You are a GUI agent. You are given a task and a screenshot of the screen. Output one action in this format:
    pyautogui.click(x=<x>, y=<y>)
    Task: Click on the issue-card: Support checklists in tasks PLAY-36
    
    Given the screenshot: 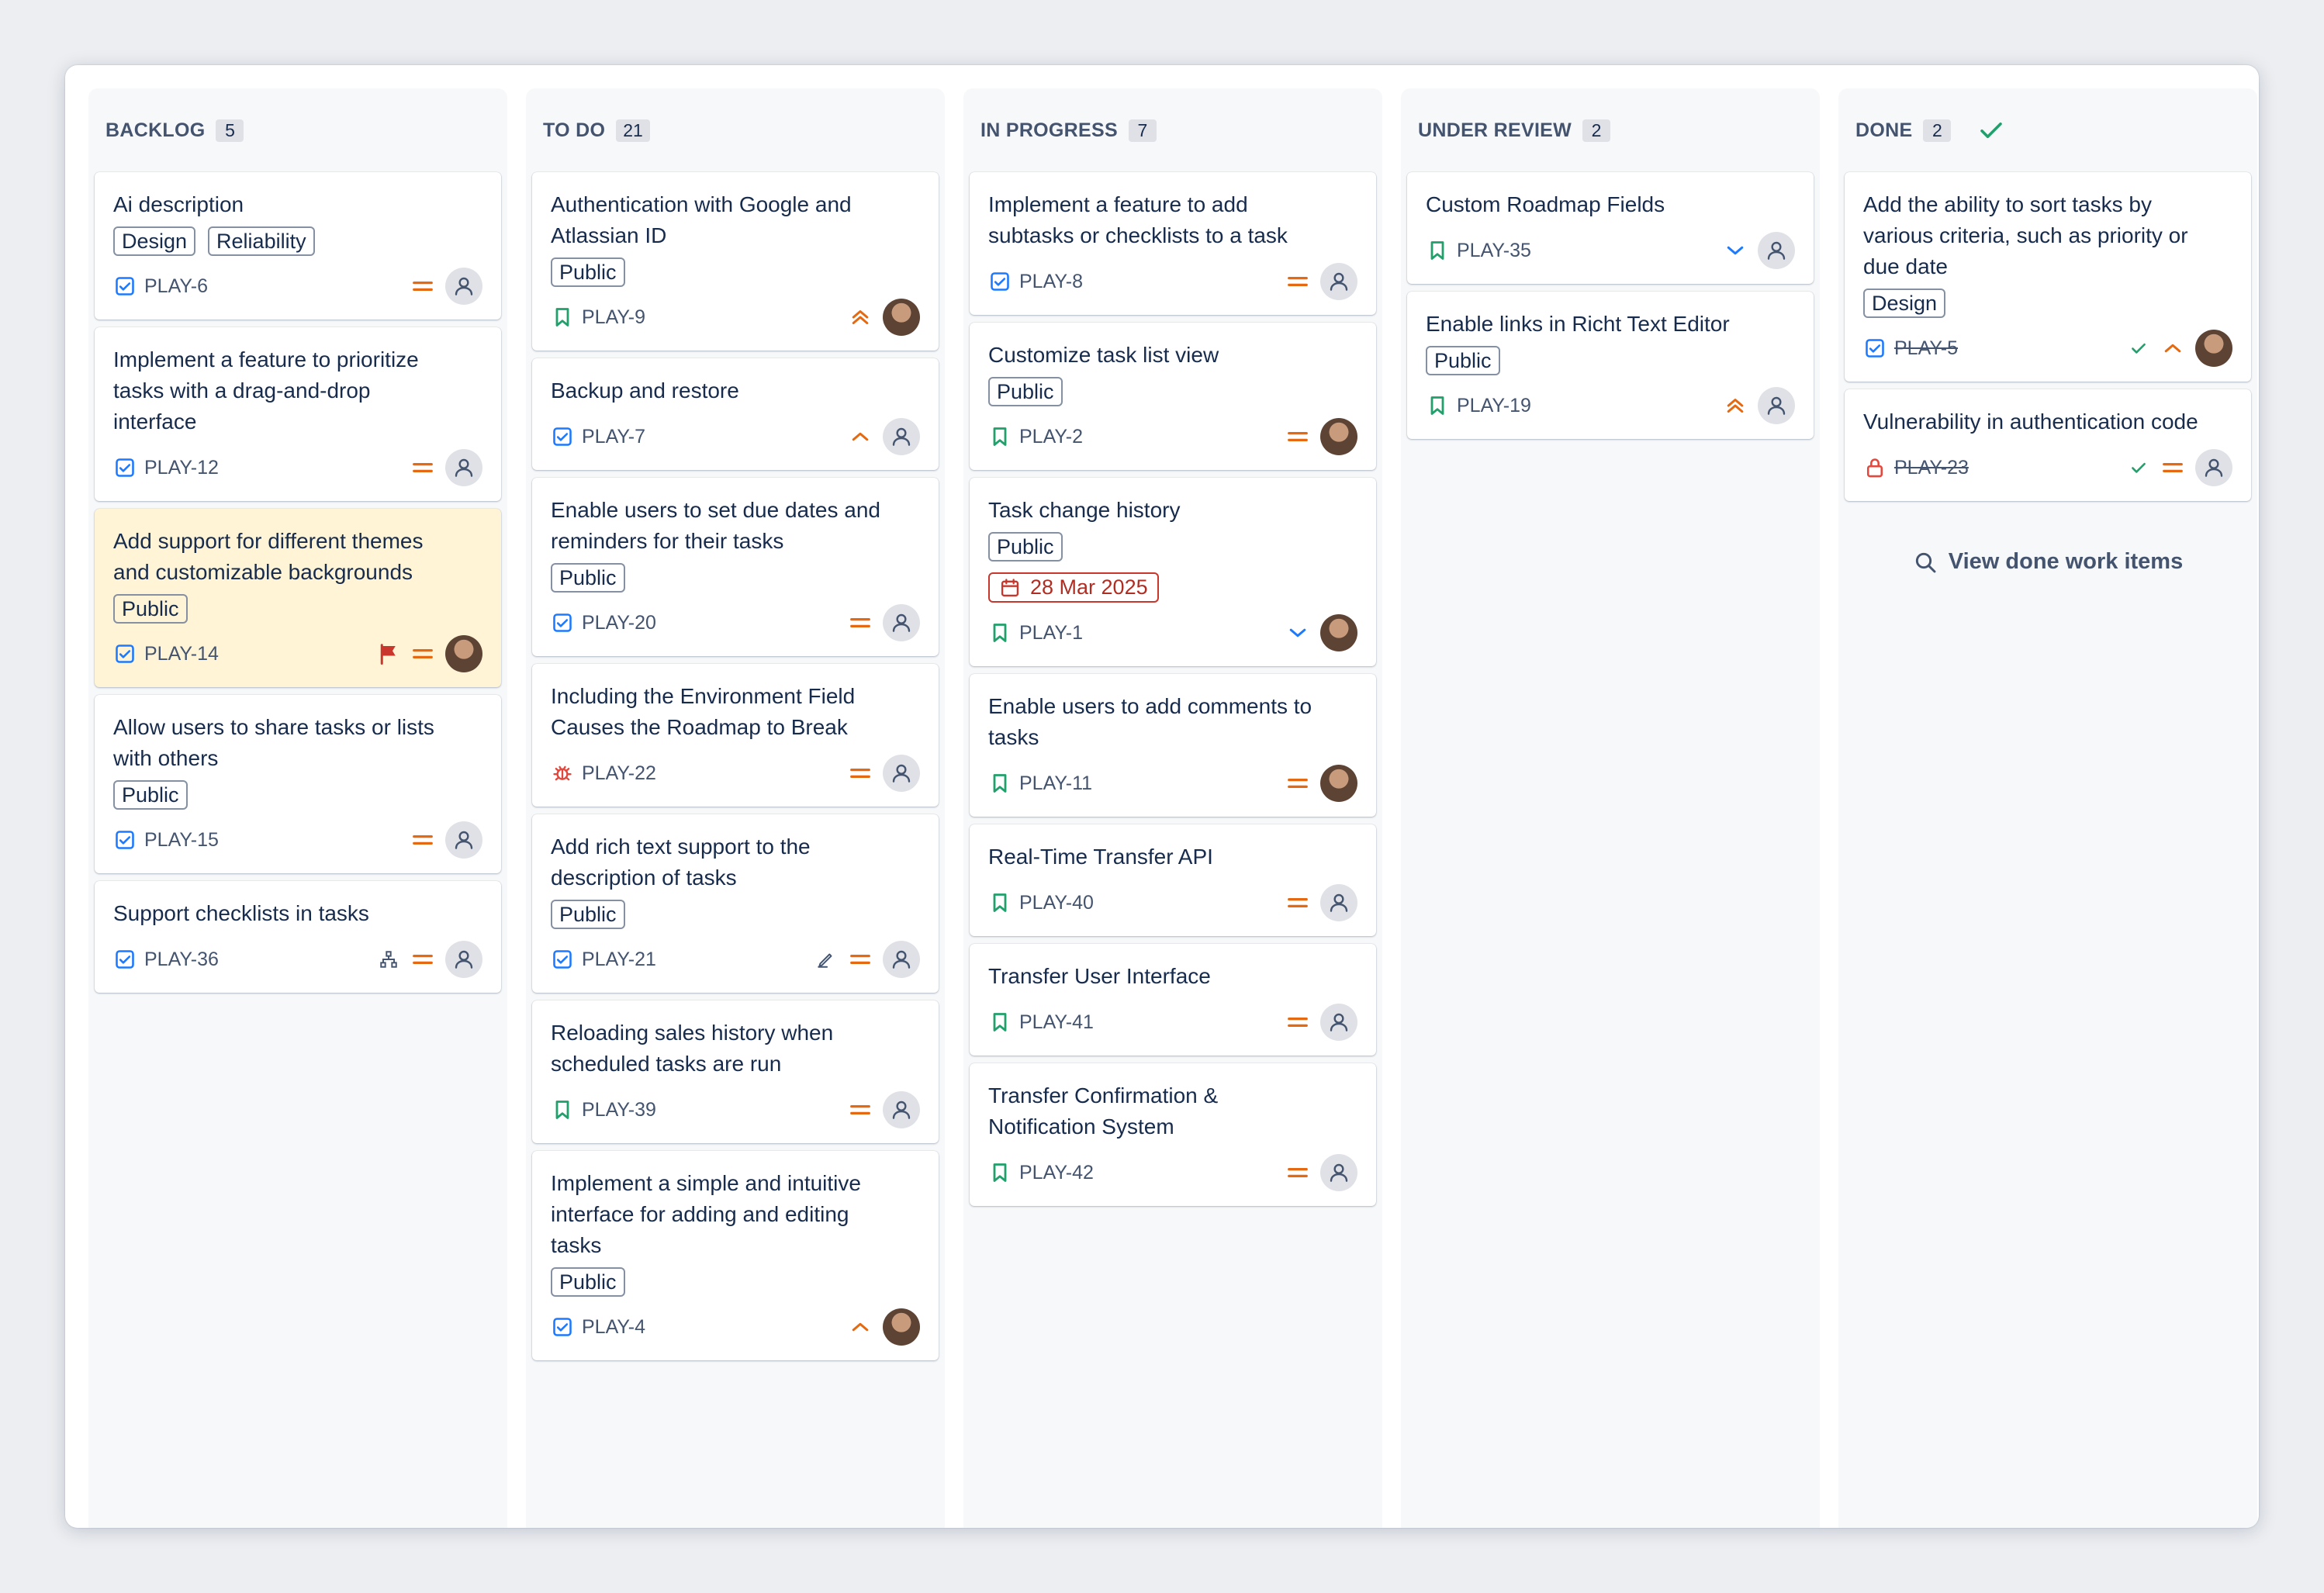 What is the action you would take?
    pyautogui.click(x=298, y=937)
    